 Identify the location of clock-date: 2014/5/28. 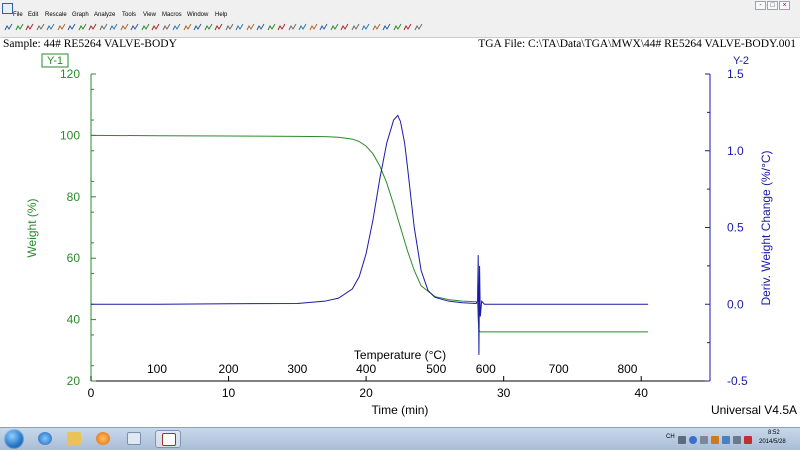
(772, 442).